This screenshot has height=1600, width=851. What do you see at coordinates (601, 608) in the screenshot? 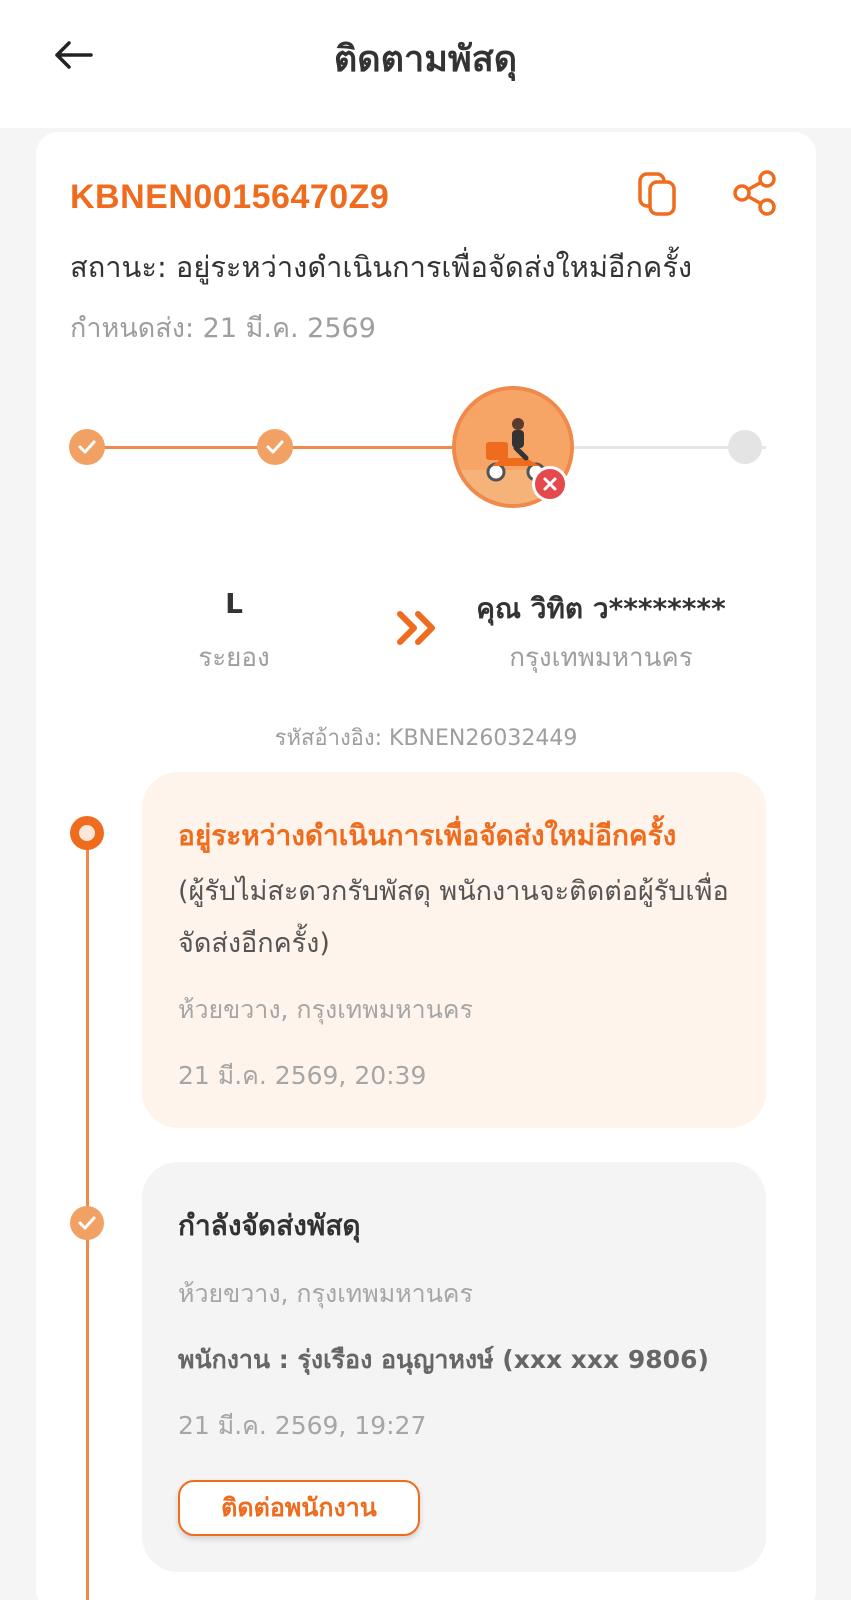
I see `receiver-name: คุณ วิทิต ว********` at bounding box center [601, 608].